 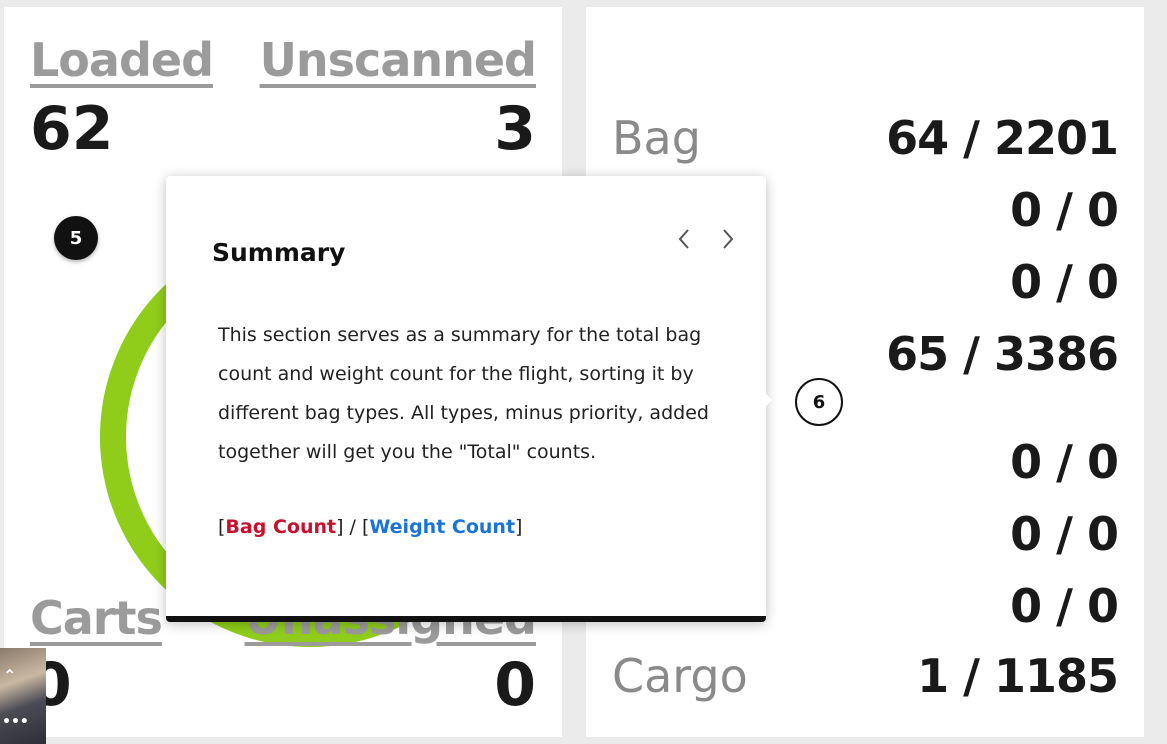 What do you see at coordinates (1064, 462) in the screenshot?
I see `row-value-5: 0 / 0` at bounding box center [1064, 462].